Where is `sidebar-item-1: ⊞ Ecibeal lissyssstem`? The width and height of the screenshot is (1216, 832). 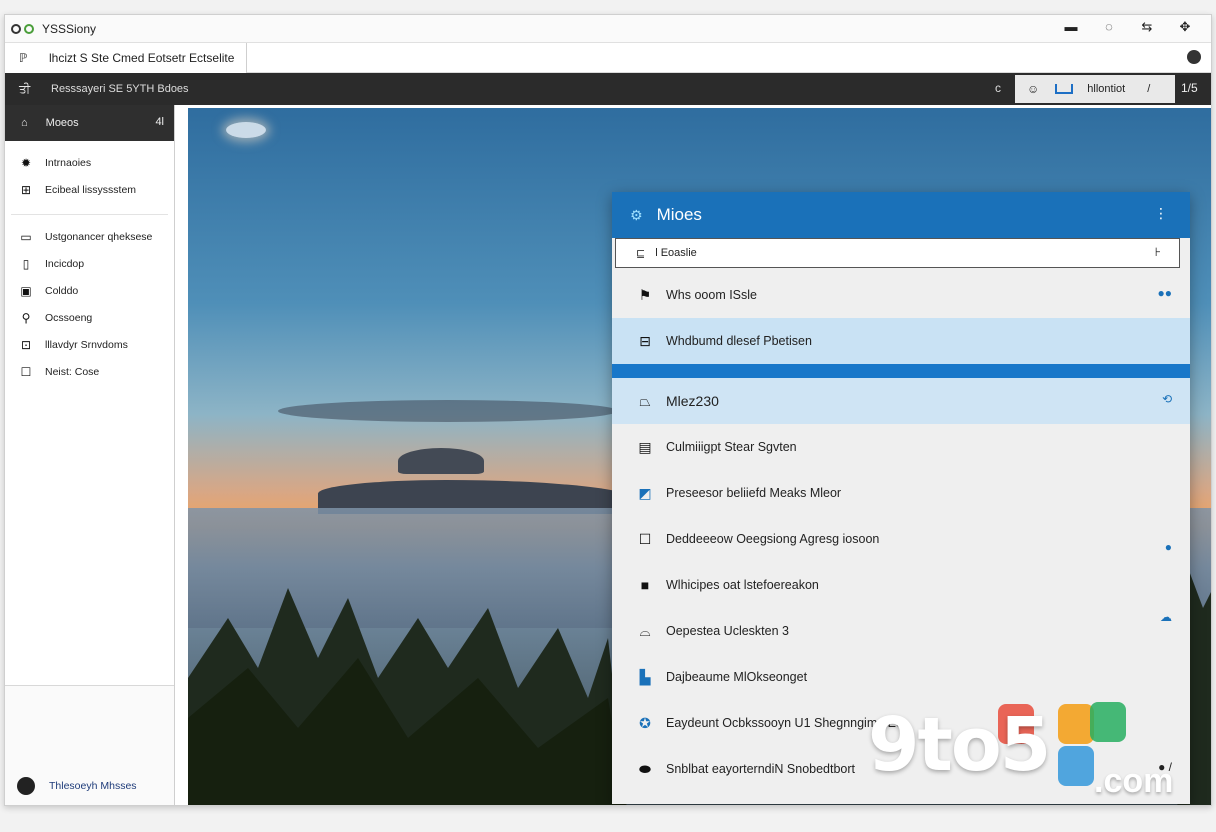 sidebar-item-1: ⊞ Ecibeal lissyssstem is located at coordinates (89, 189).